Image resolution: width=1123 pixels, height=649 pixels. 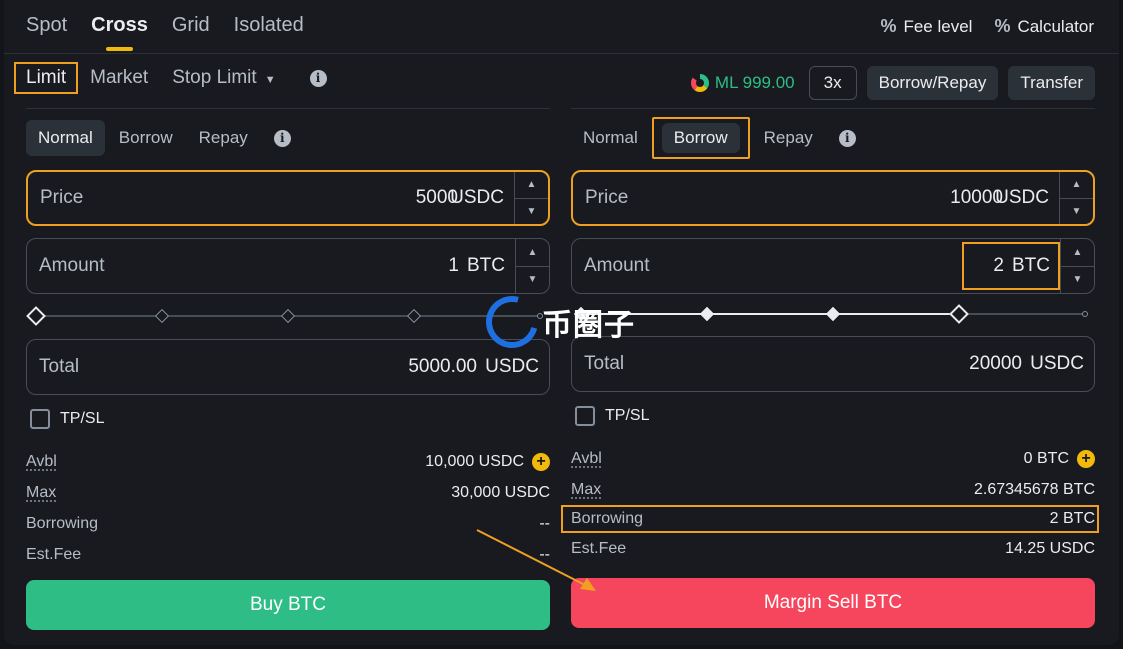 I want to click on total-label: Total, so click(x=604, y=363).